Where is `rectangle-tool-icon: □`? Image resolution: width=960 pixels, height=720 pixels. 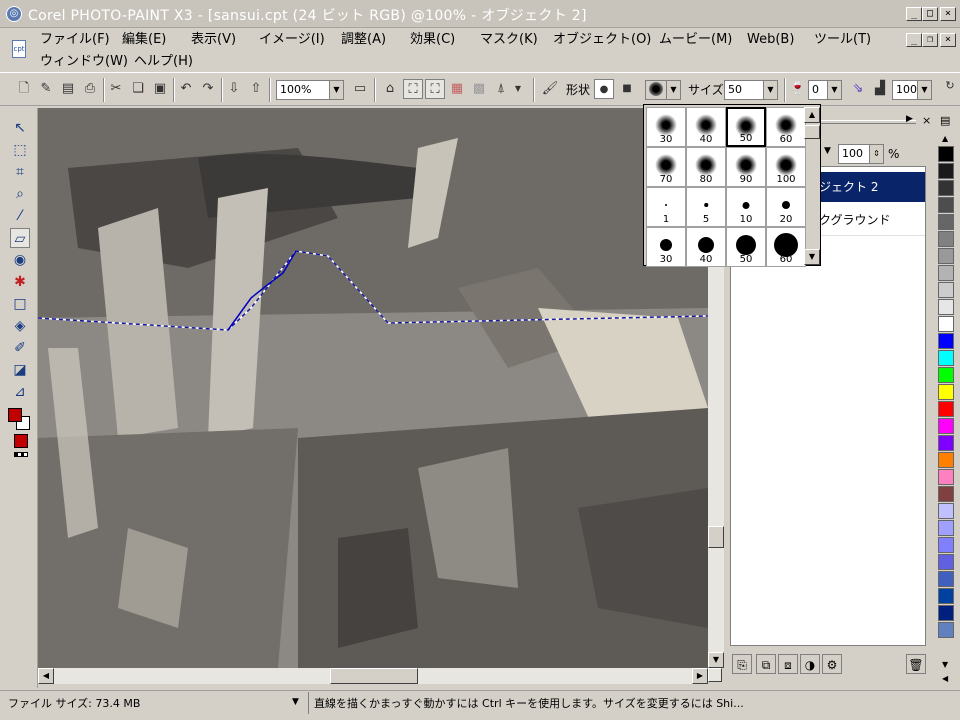 rectangle-tool-icon: □ is located at coordinates (20, 304).